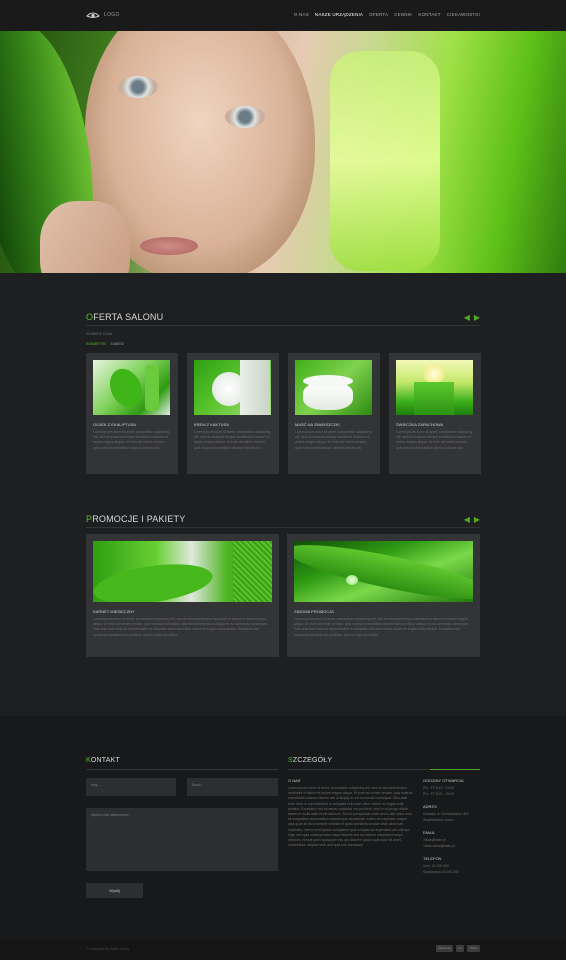 This screenshot has width=566, height=960. Describe the element at coordinates (455, 769) in the screenshot. I see `szczegoly-accent` at that location.